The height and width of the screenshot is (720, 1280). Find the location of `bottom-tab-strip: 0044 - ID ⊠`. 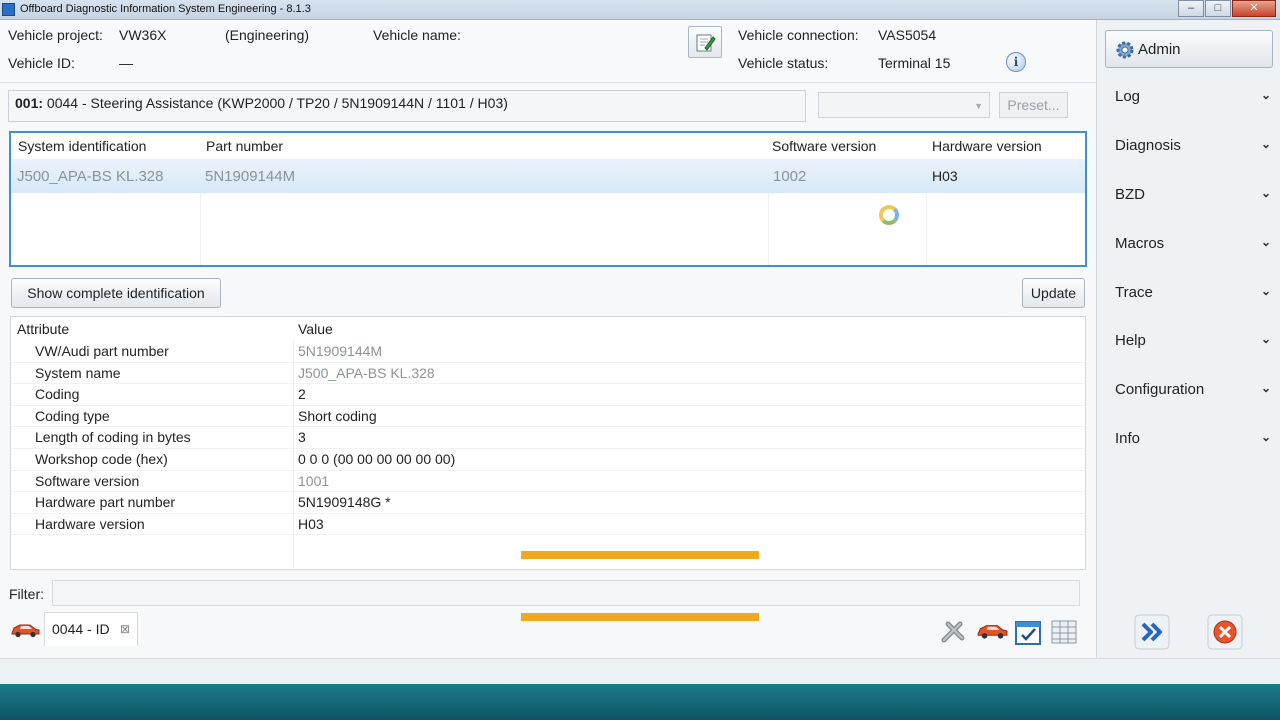

bottom-tab-strip: 0044 - ID ⊠ is located at coordinates (548, 630).